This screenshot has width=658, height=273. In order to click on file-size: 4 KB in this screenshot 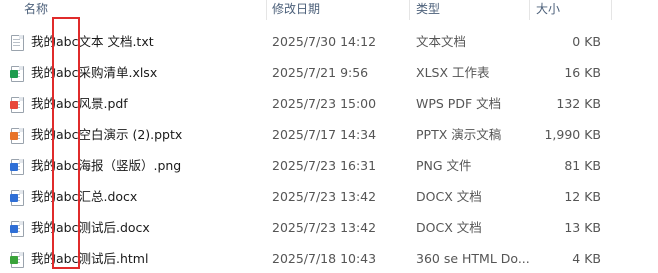, I will do `click(586, 258)`.